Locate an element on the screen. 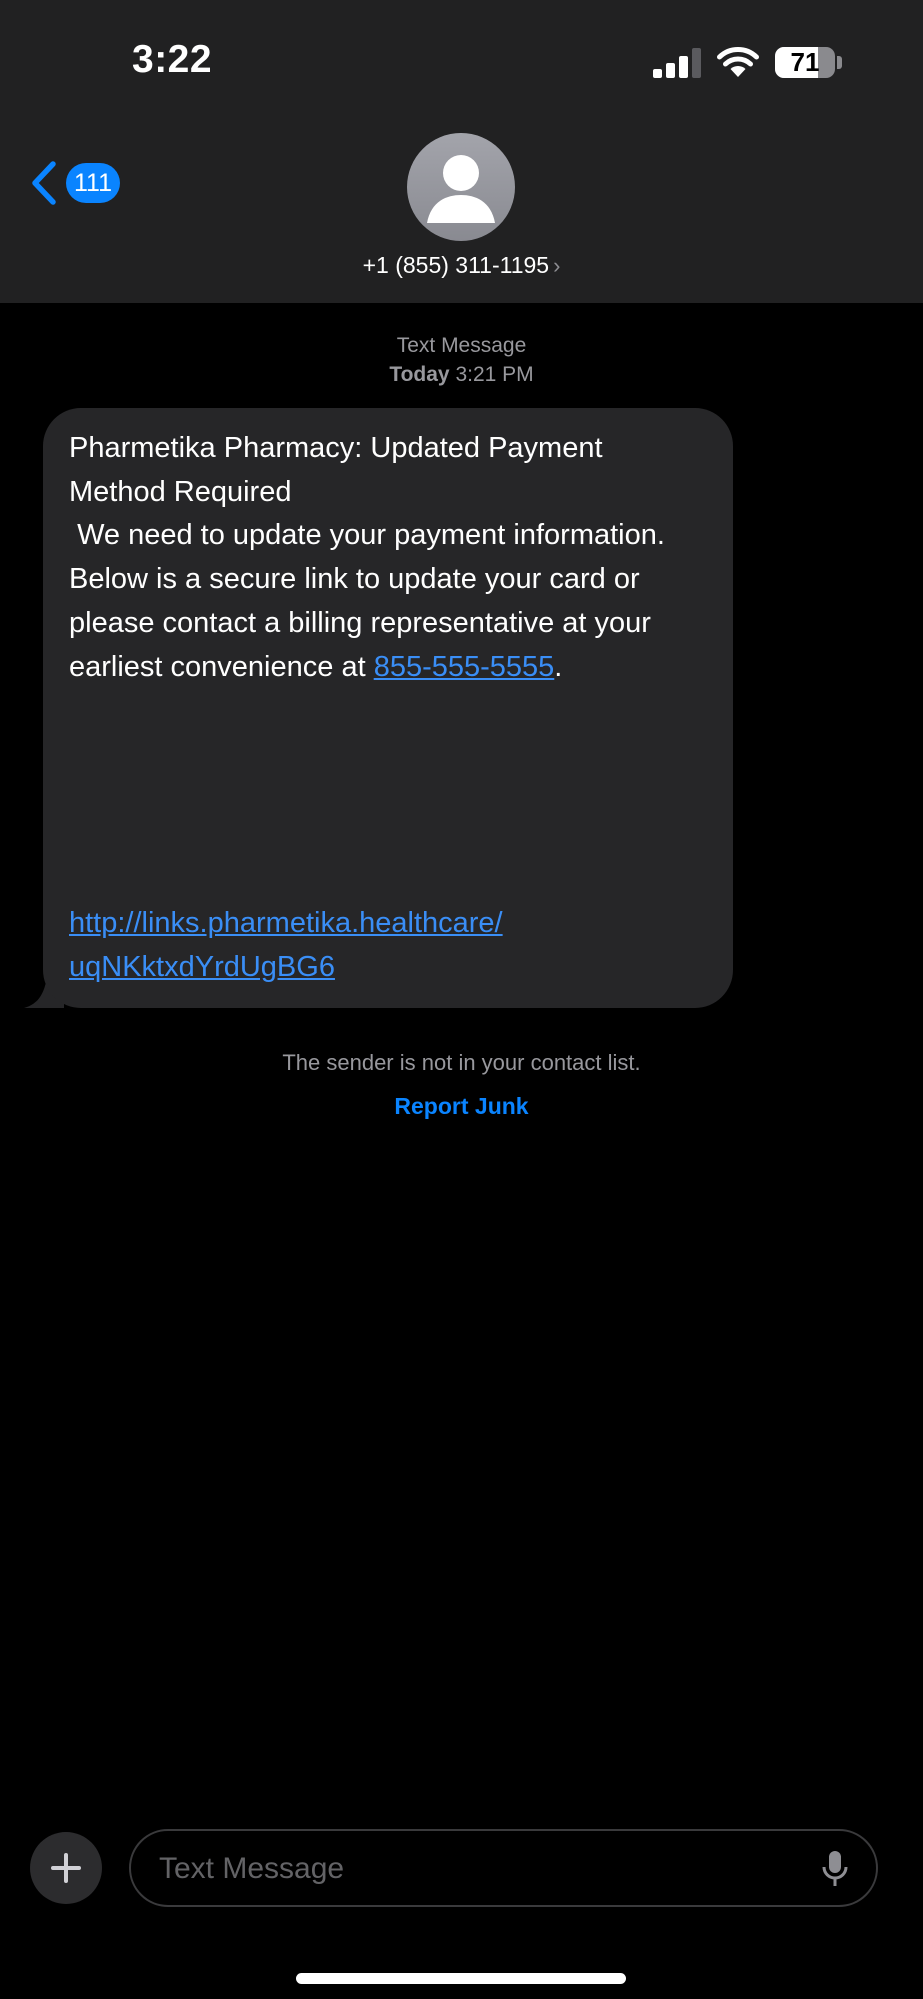  unread-count-badge: 111 is located at coordinates (93, 183).